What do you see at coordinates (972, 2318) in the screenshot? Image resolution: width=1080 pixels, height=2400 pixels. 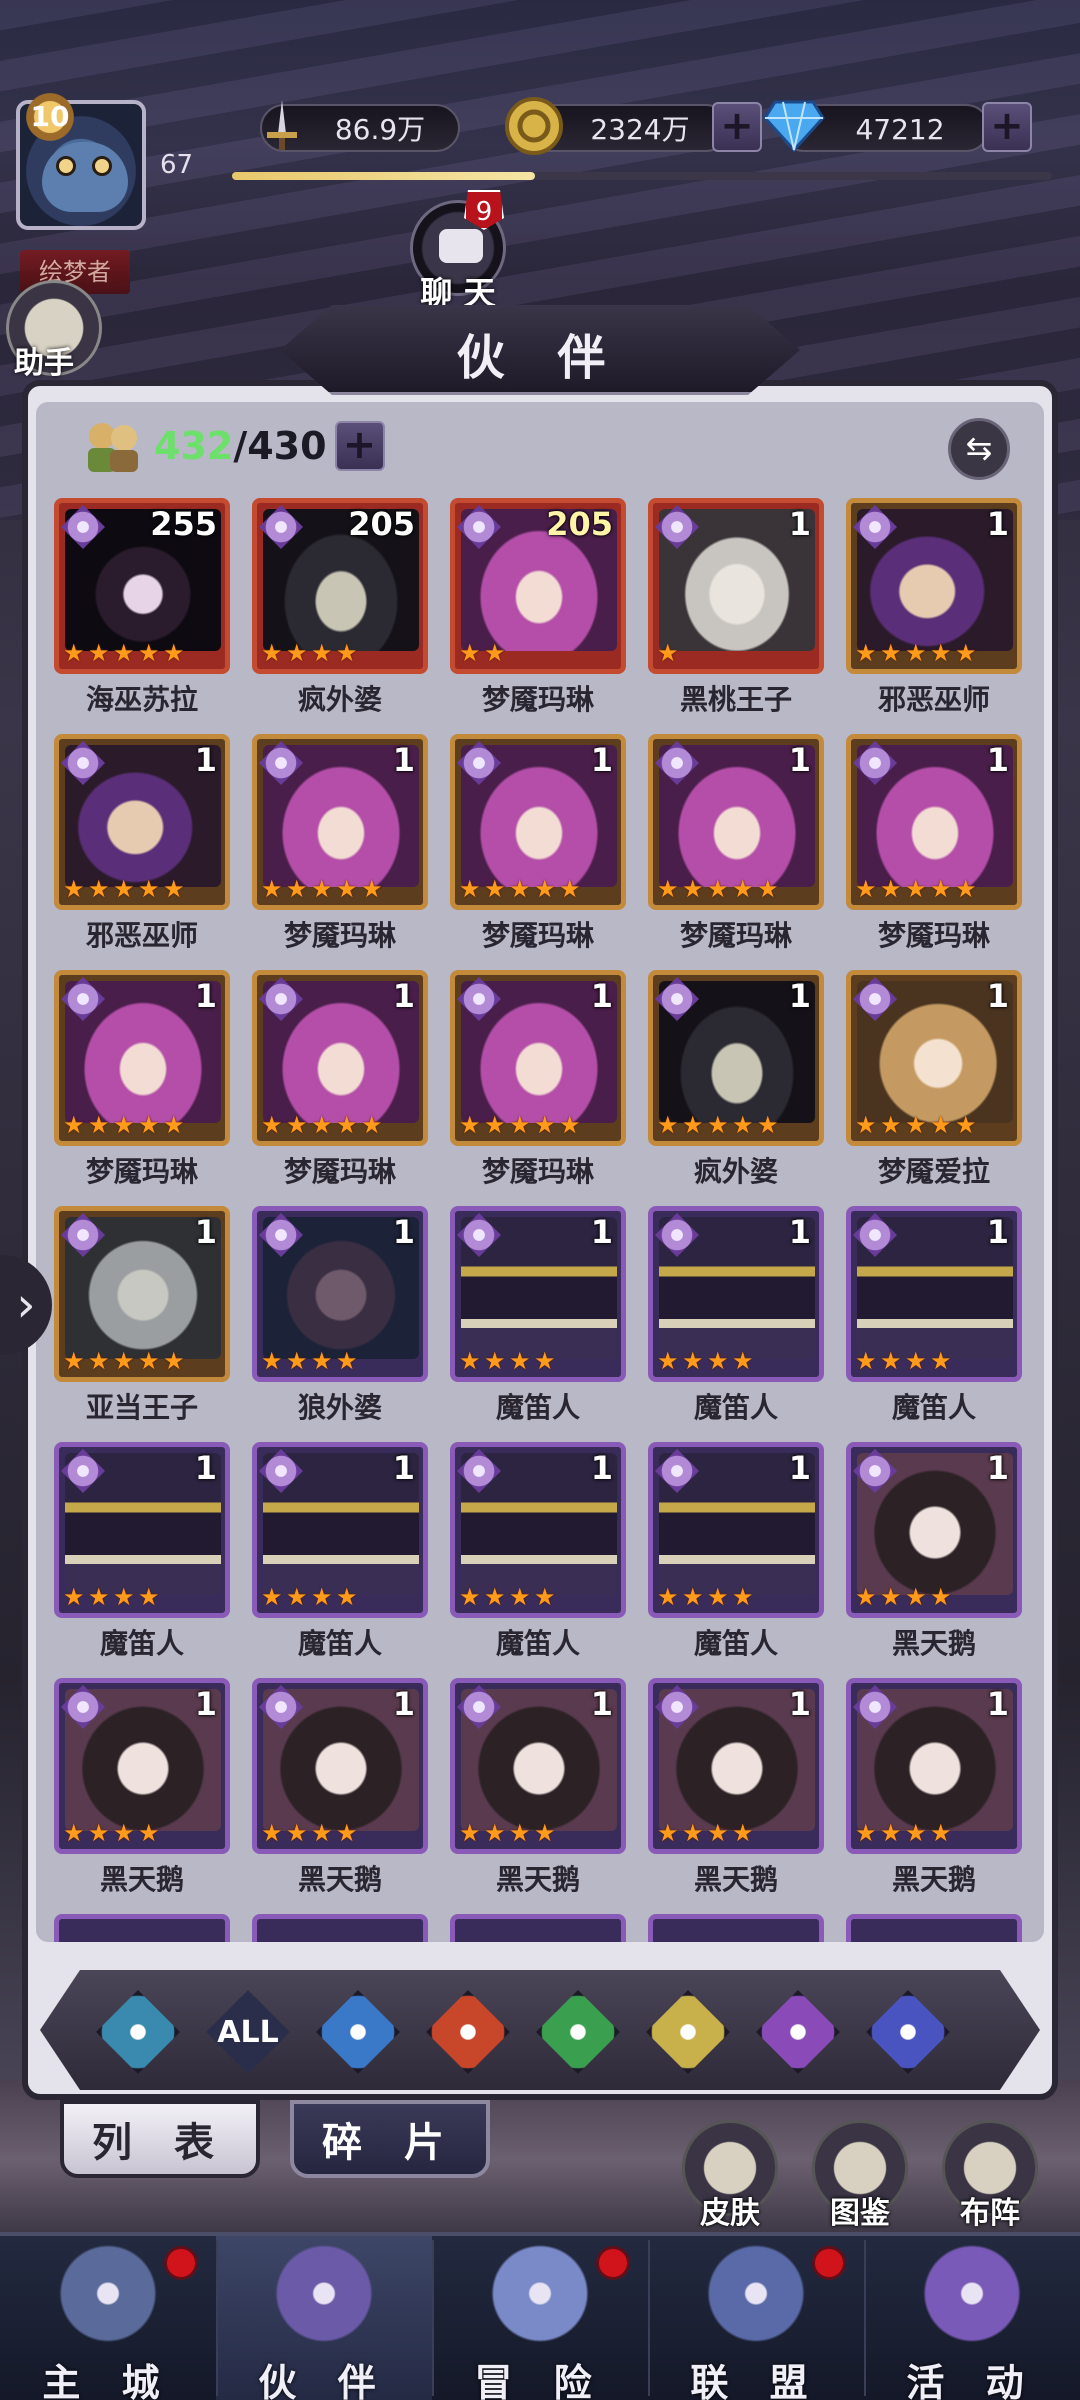 I see `nav-item: 活 动` at bounding box center [972, 2318].